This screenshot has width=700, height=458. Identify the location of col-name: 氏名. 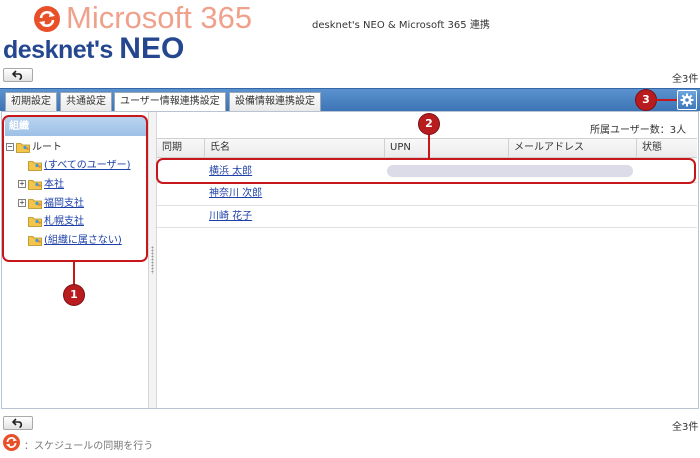
(294, 148).